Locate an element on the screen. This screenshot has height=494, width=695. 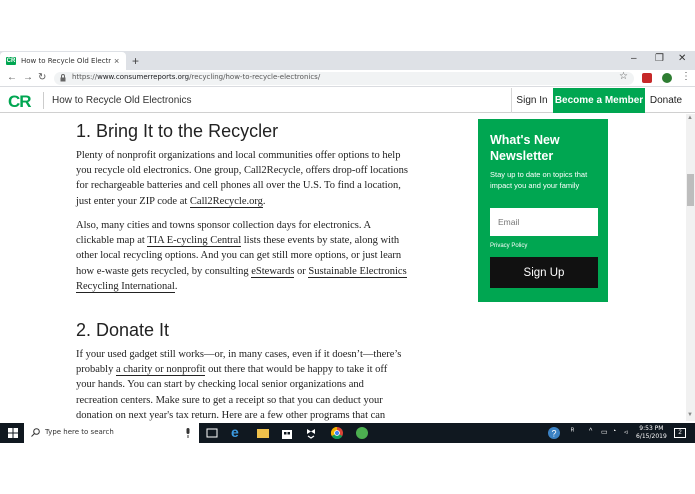
scroll-down-icon: ▼ is located at coordinates (690, 415).